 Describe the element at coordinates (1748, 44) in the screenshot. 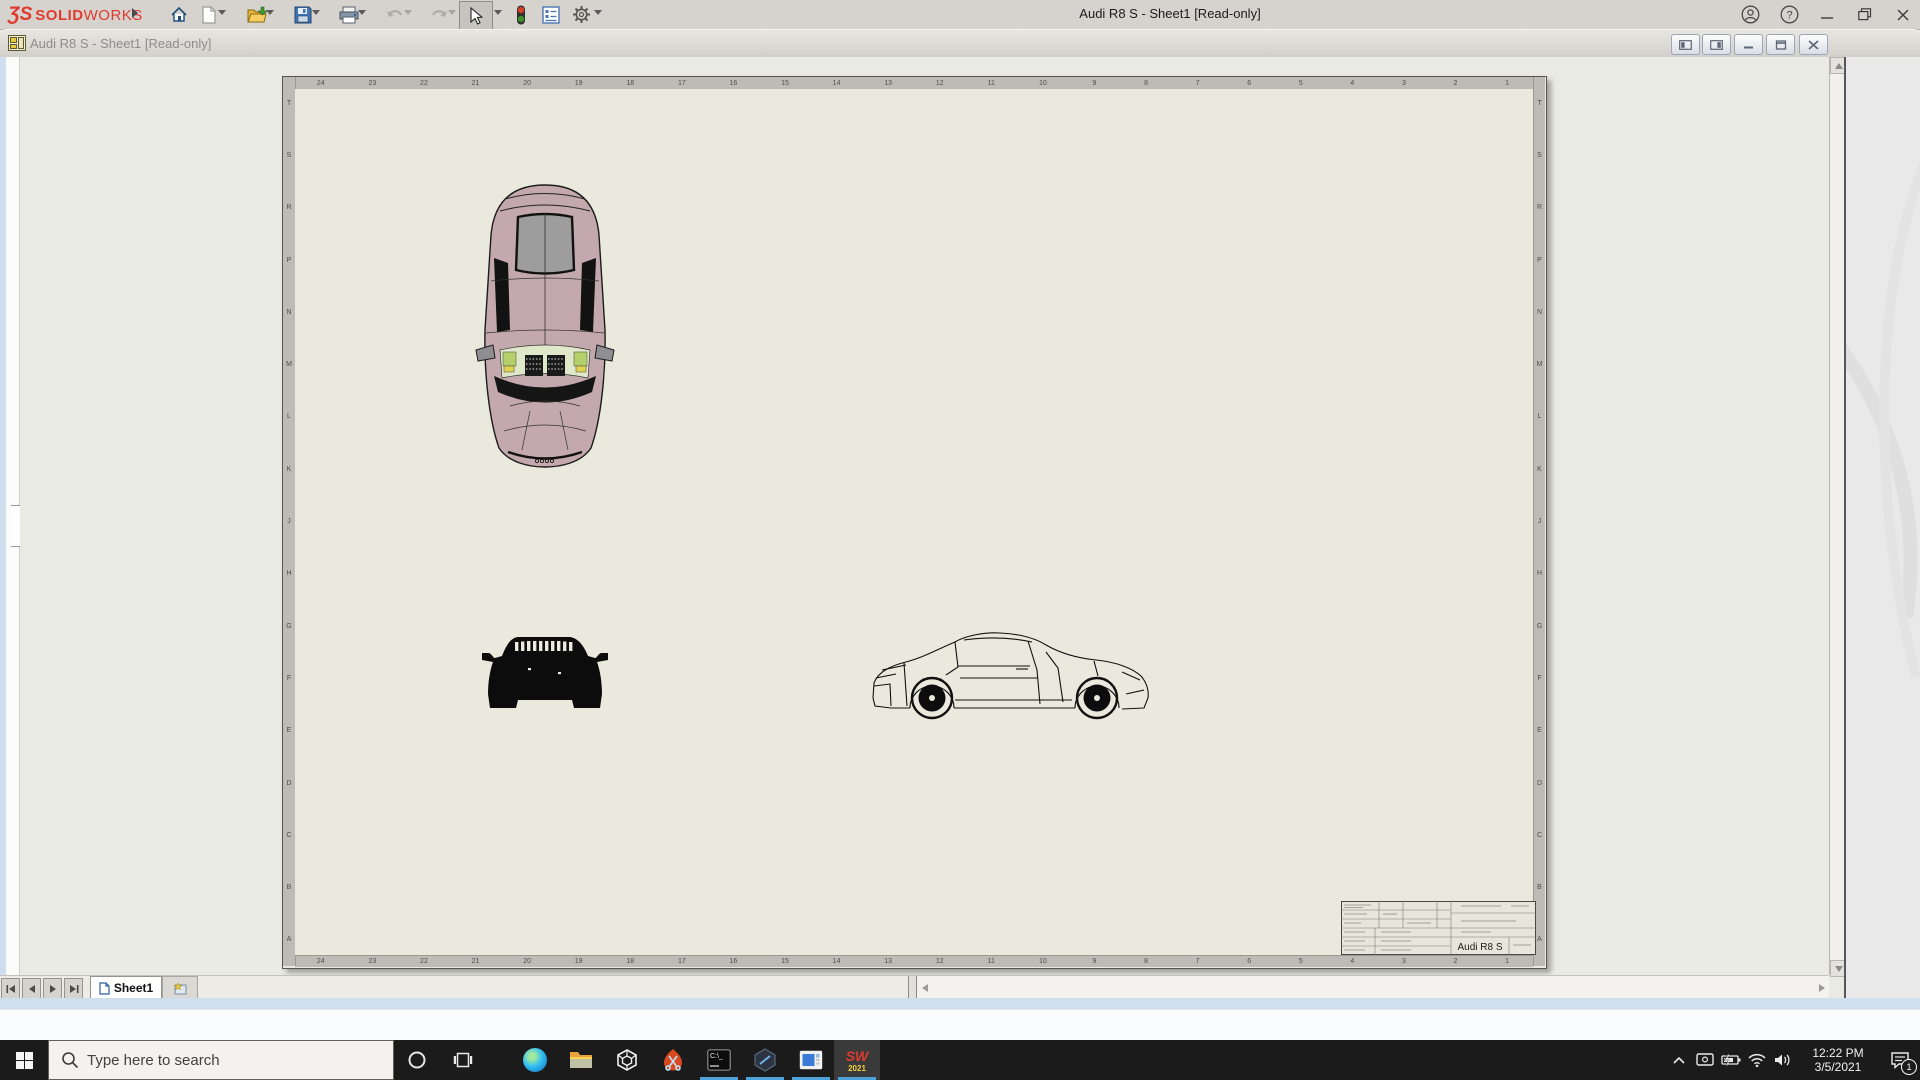

I see `doc-minimize-button` at that location.